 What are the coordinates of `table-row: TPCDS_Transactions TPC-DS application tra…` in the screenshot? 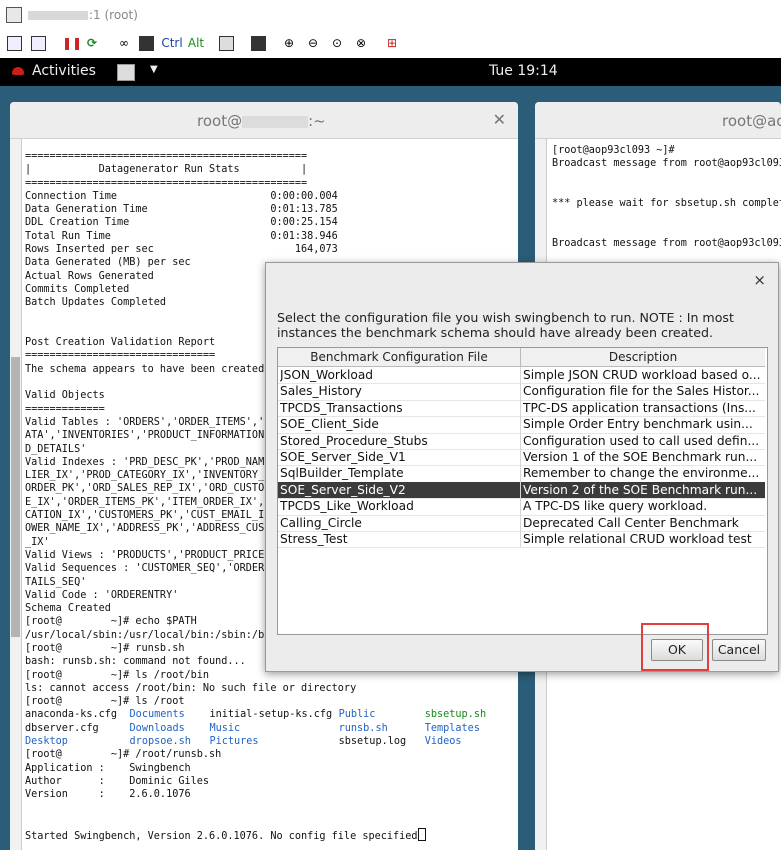 It's located at (521, 408).